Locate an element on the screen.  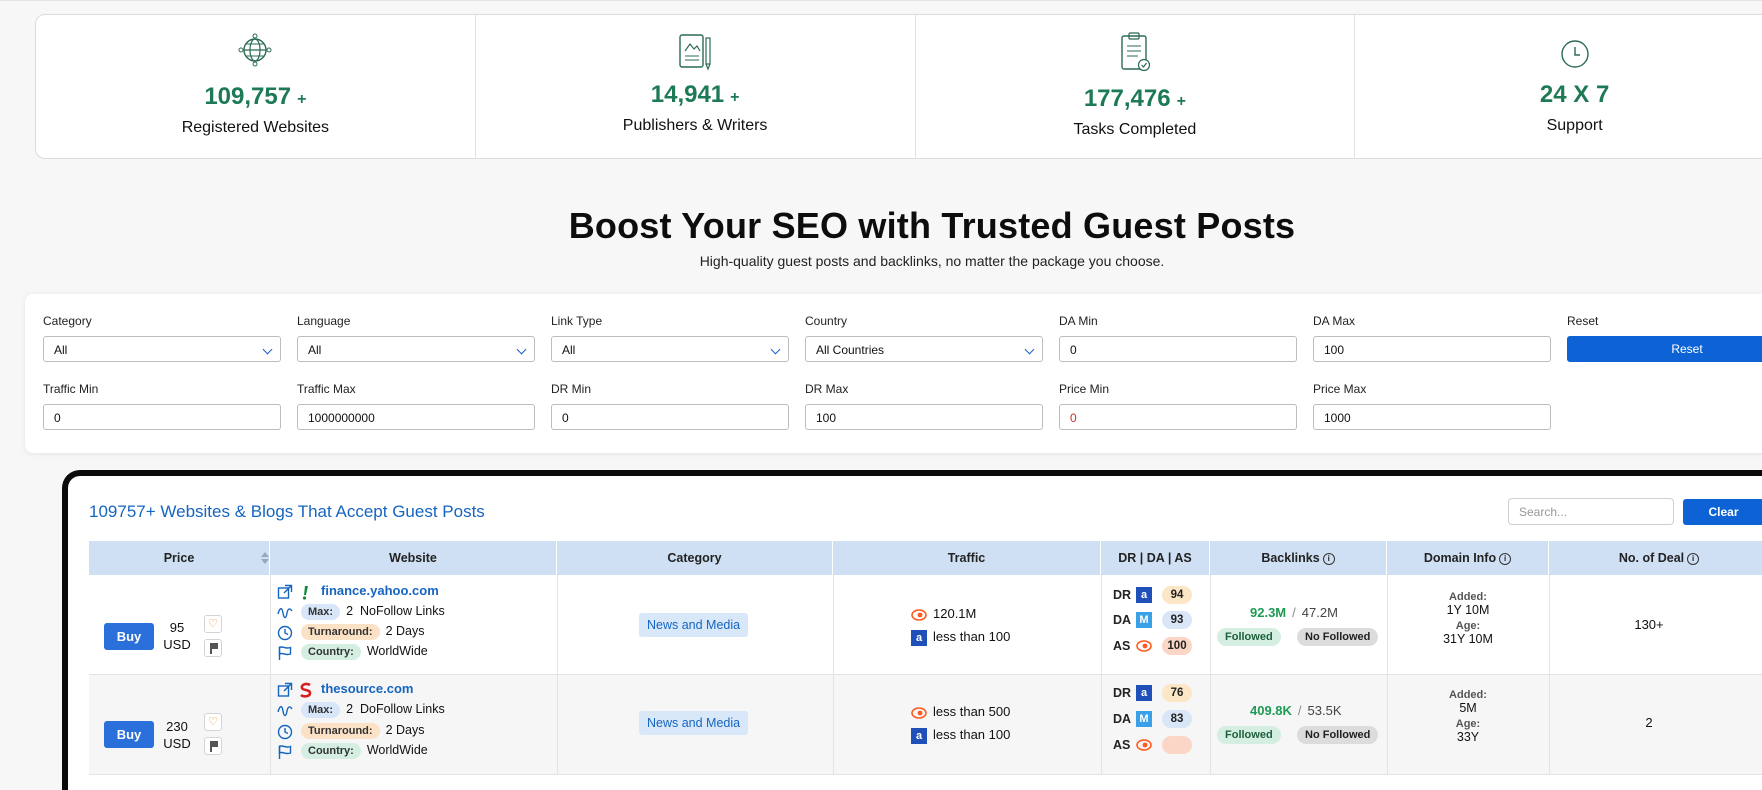
chevron-down-icon is located at coordinates (775, 349).